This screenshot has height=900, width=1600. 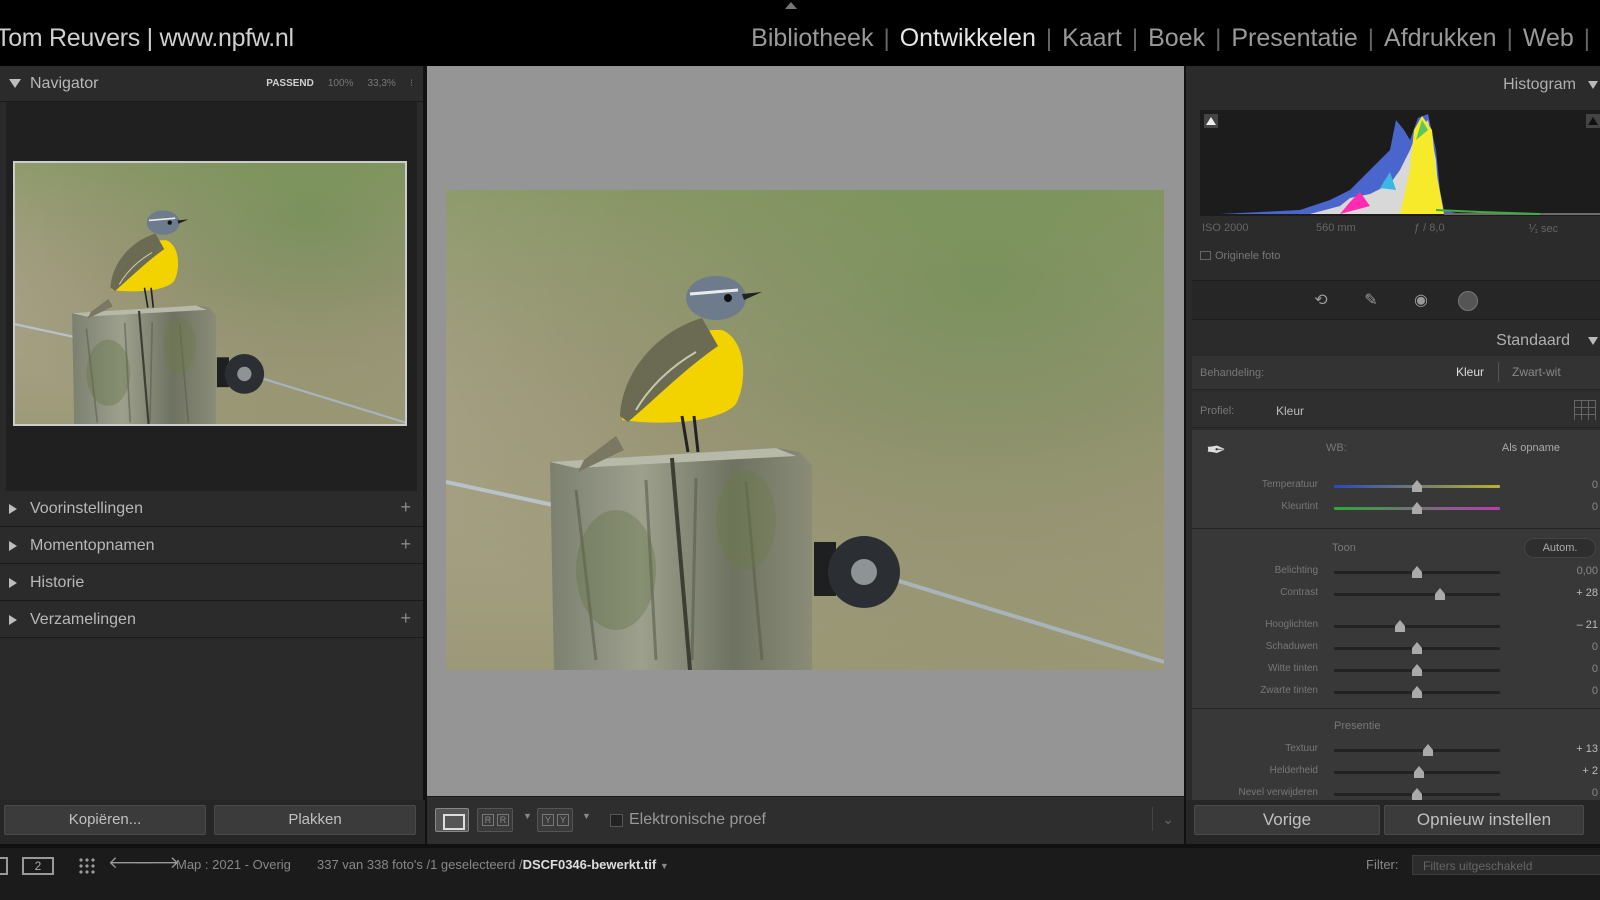 I want to click on presets-header: Voorinstellingen +, so click(x=211, y=509).